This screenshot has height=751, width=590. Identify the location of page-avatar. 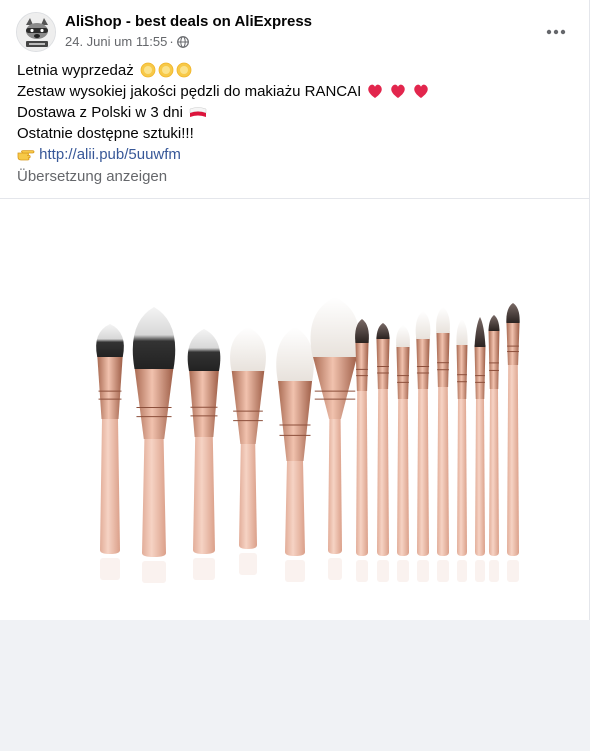
(36, 32).